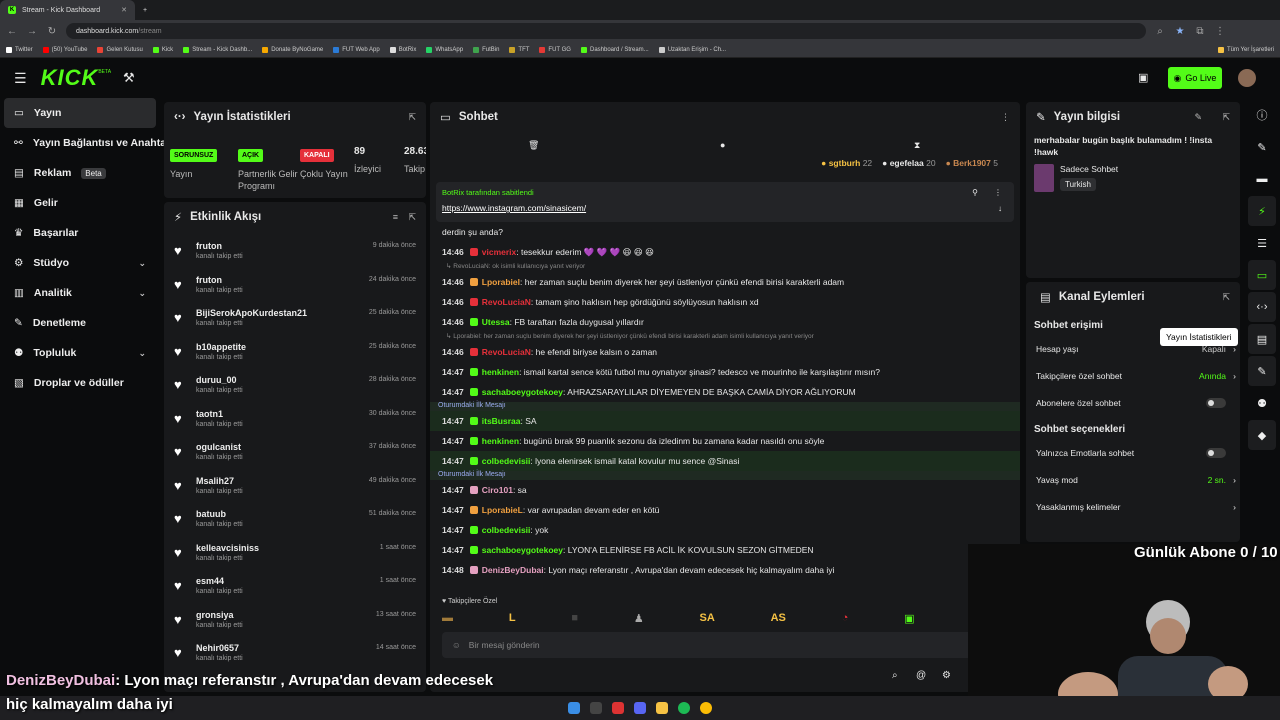  What do you see at coordinates (80, 263) in the screenshot?
I see `sidebar-item-studio: ⚙ Stüdyo ⌄` at bounding box center [80, 263].